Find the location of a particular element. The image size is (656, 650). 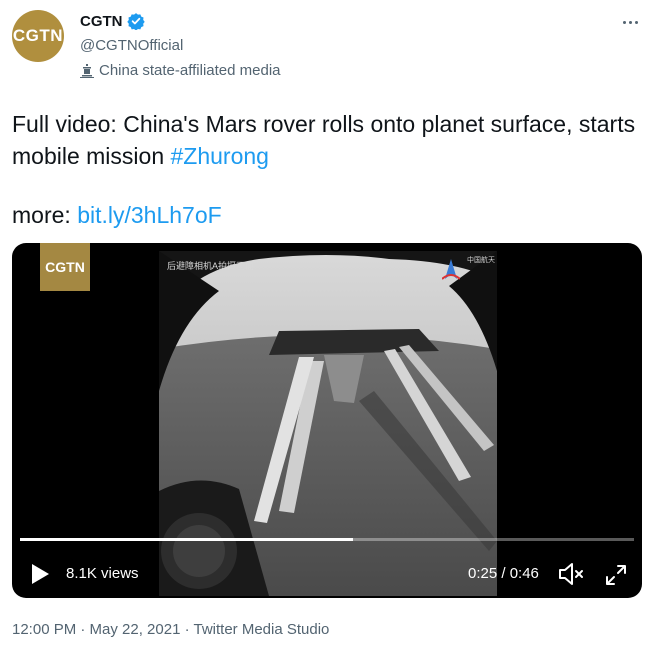

hashtag-link: #Zhurong is located at coordinates (220, 156).